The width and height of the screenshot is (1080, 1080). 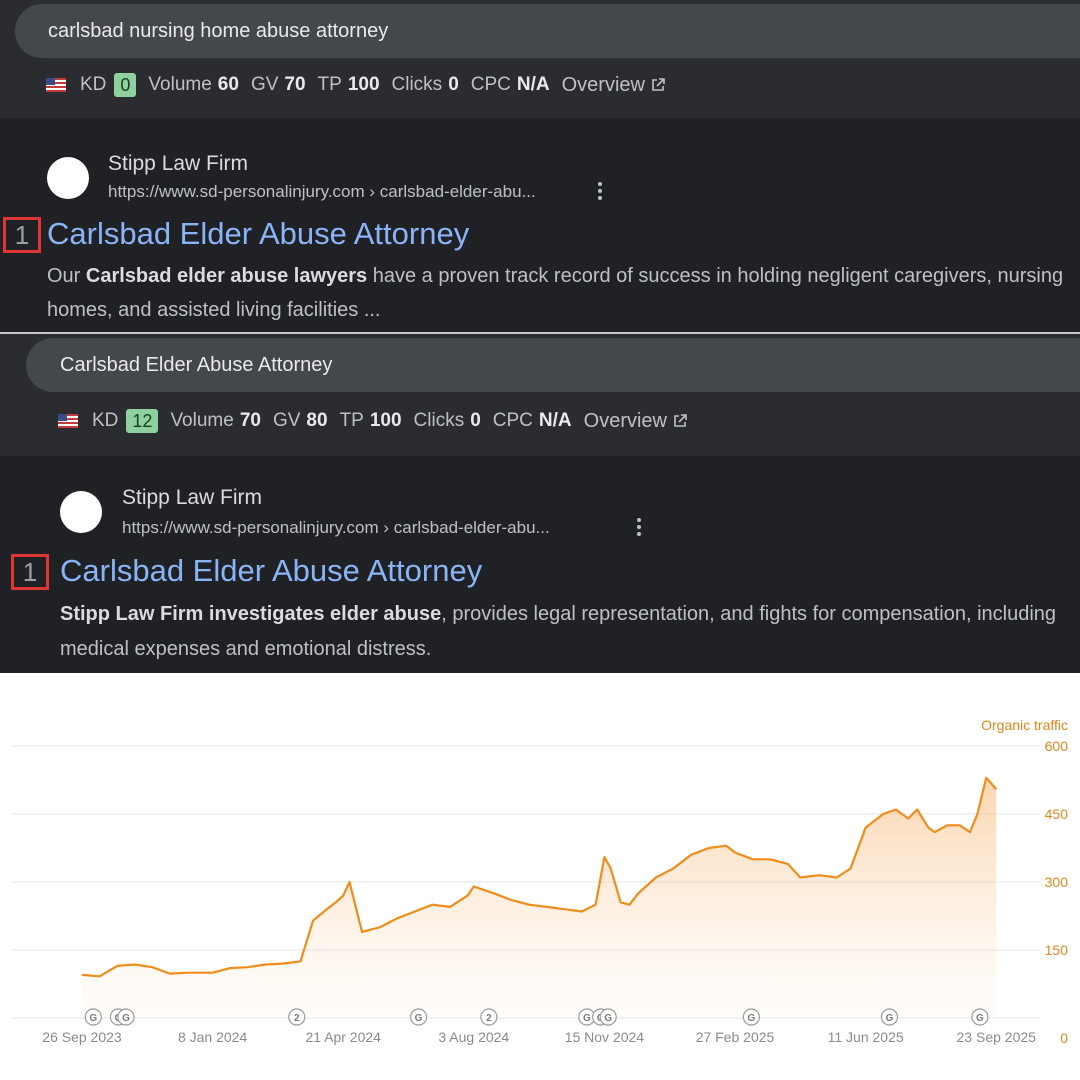 What do you see at coordinates (1064, 1038) in the screenshot?
I see `y-tick-label: 0` at bounding box center [1064, 1038].